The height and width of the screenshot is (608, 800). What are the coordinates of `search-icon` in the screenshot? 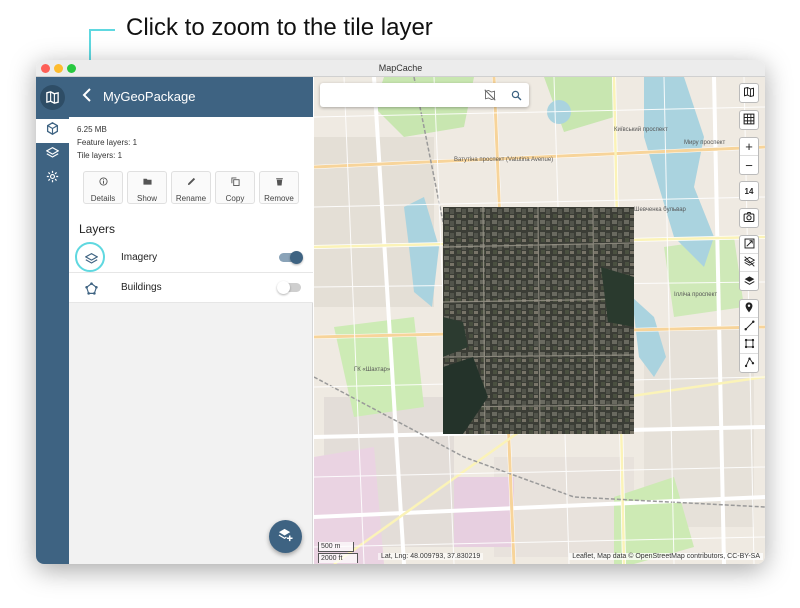 It's located at (516, 95).